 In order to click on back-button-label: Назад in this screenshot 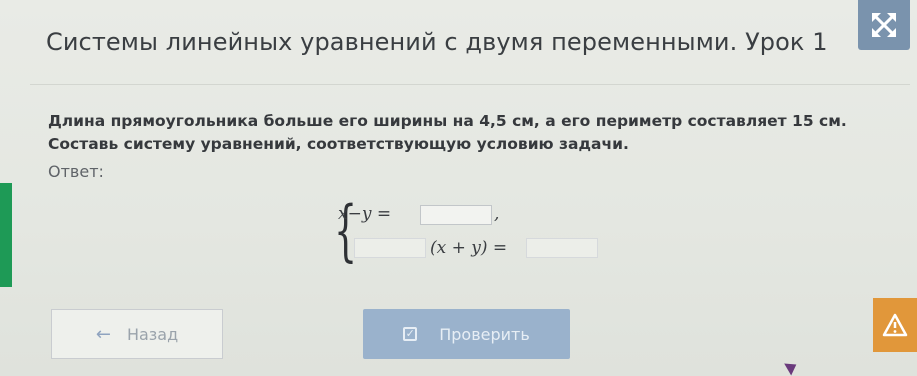, I will do `click(152, 334)`.